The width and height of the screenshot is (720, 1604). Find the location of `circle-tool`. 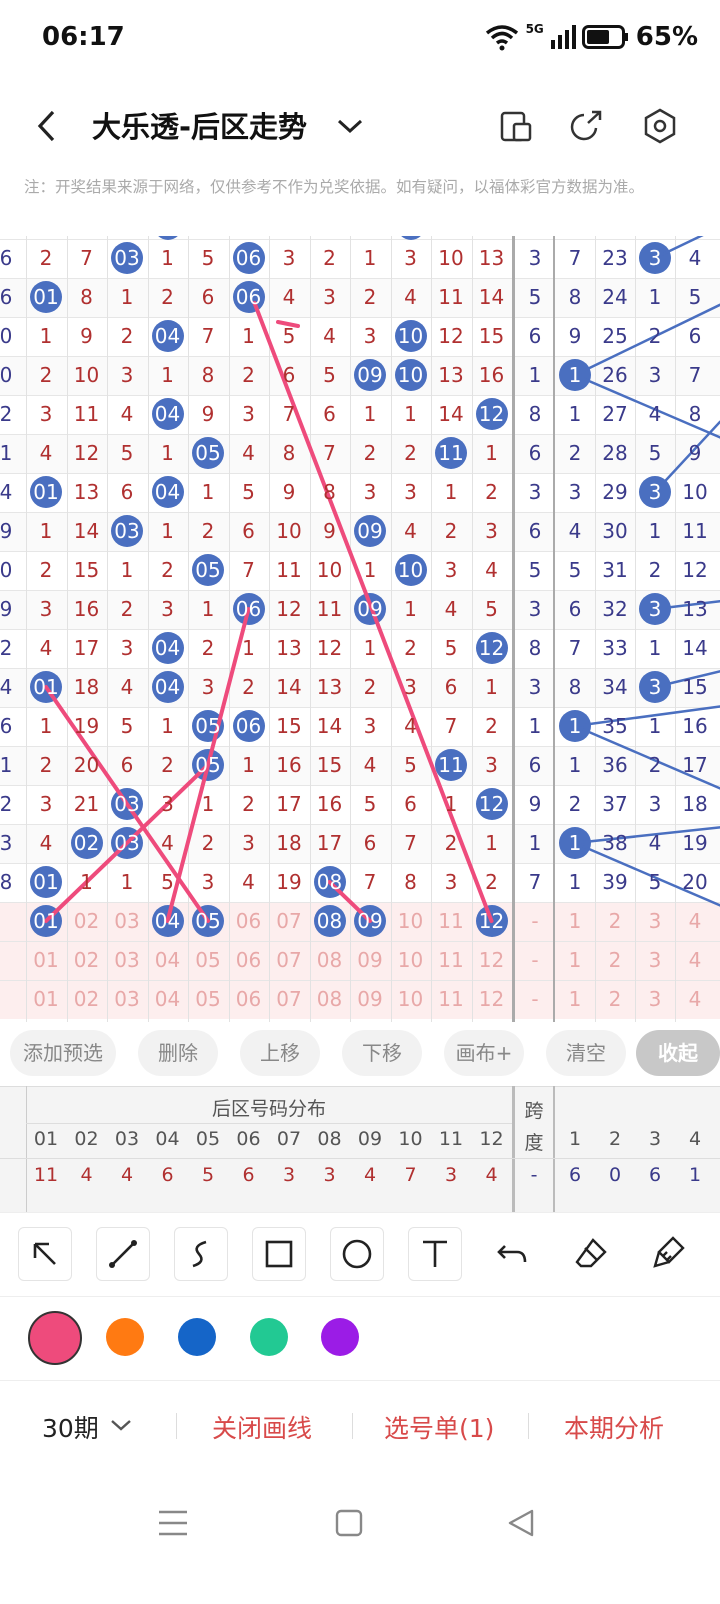

circle-tool is located at coordinates (357, 1254).